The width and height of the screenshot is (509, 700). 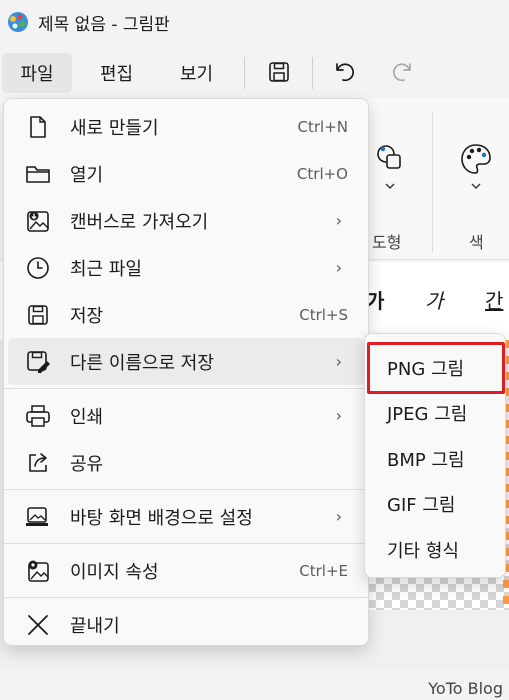 What do you see at coordinates (38, 571) in the screenshot?
I see `image-properties-icon` at bounding box center [38, 571].